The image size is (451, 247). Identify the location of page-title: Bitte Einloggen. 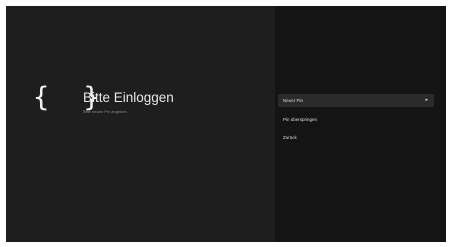
(128, 97).